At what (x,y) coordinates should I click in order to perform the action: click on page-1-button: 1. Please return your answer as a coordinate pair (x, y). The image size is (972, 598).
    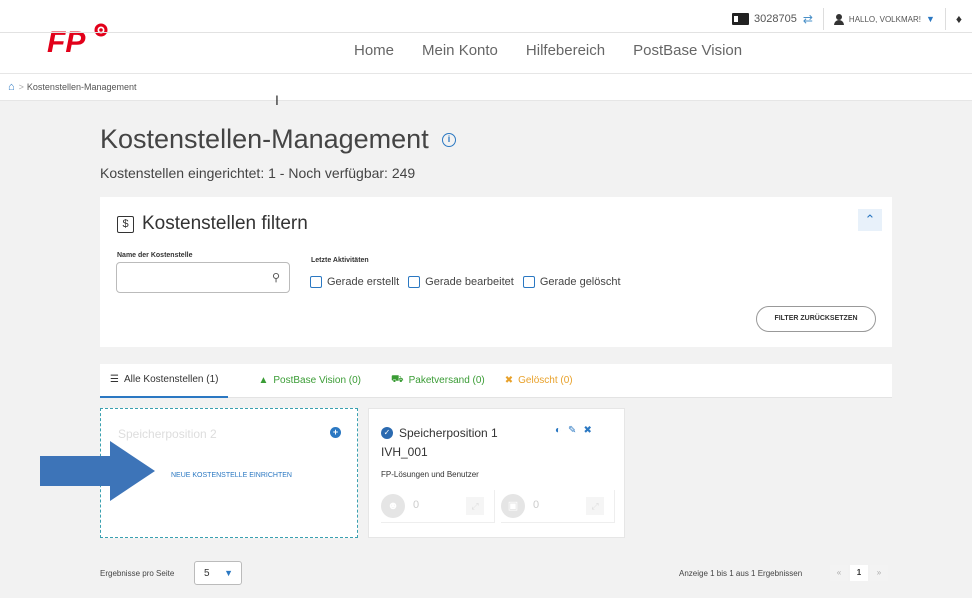
    Looking at the image, I should click on (859, 573).